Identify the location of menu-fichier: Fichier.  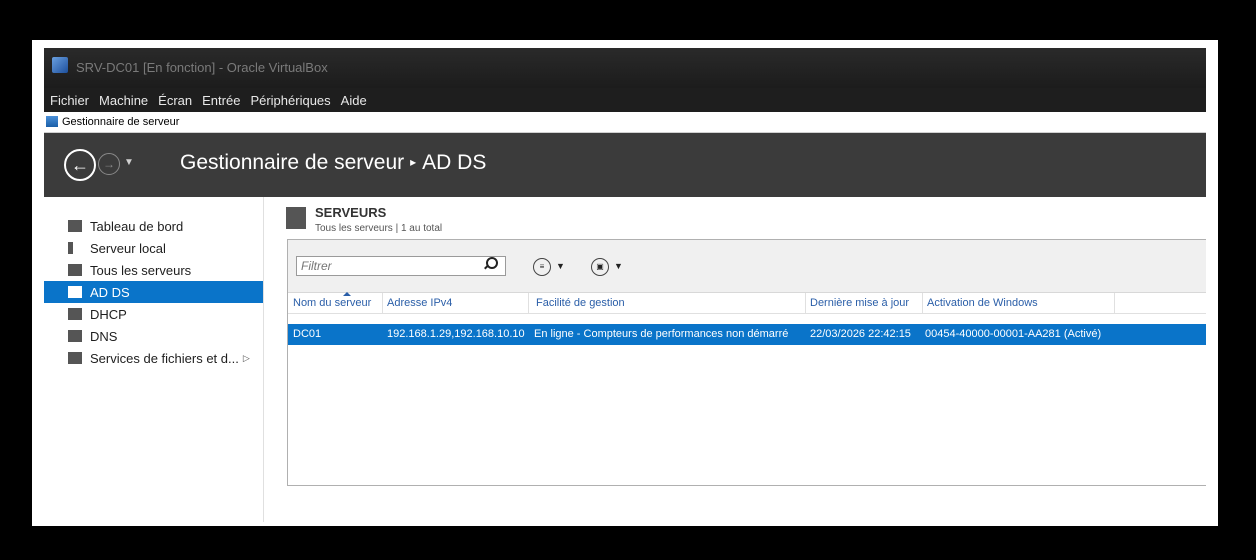
(69, 100).